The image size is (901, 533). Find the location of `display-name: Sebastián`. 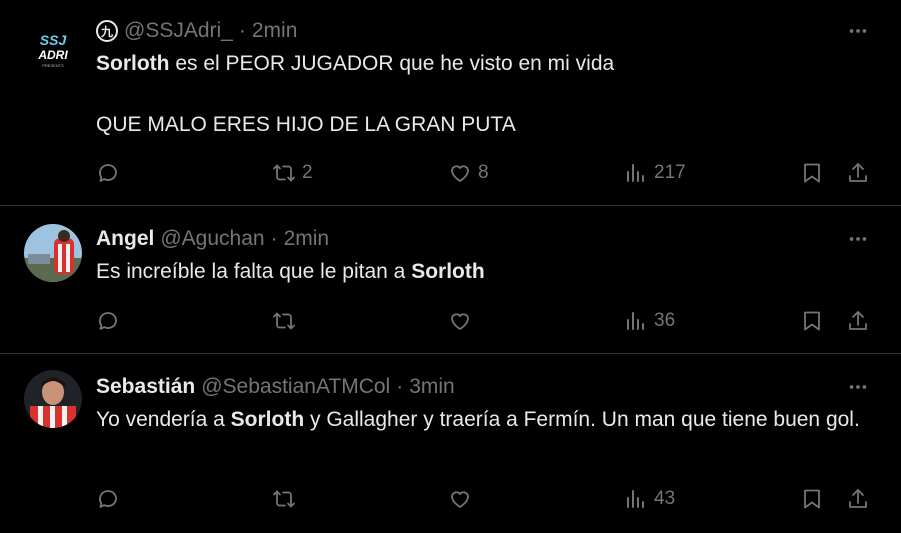

display-name: Sebastián is located at coordinates (145, 387).